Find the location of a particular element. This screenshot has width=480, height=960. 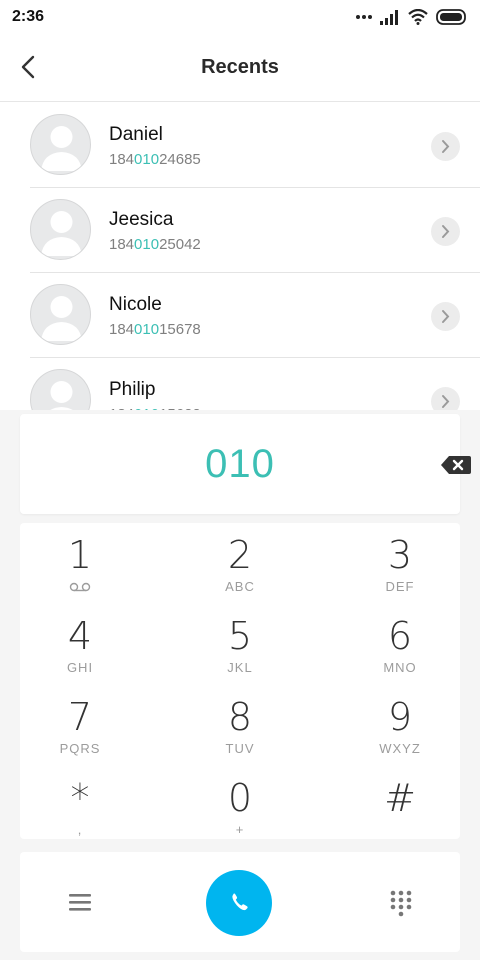

dial-display: 010 is located at coordinates (245, 464).